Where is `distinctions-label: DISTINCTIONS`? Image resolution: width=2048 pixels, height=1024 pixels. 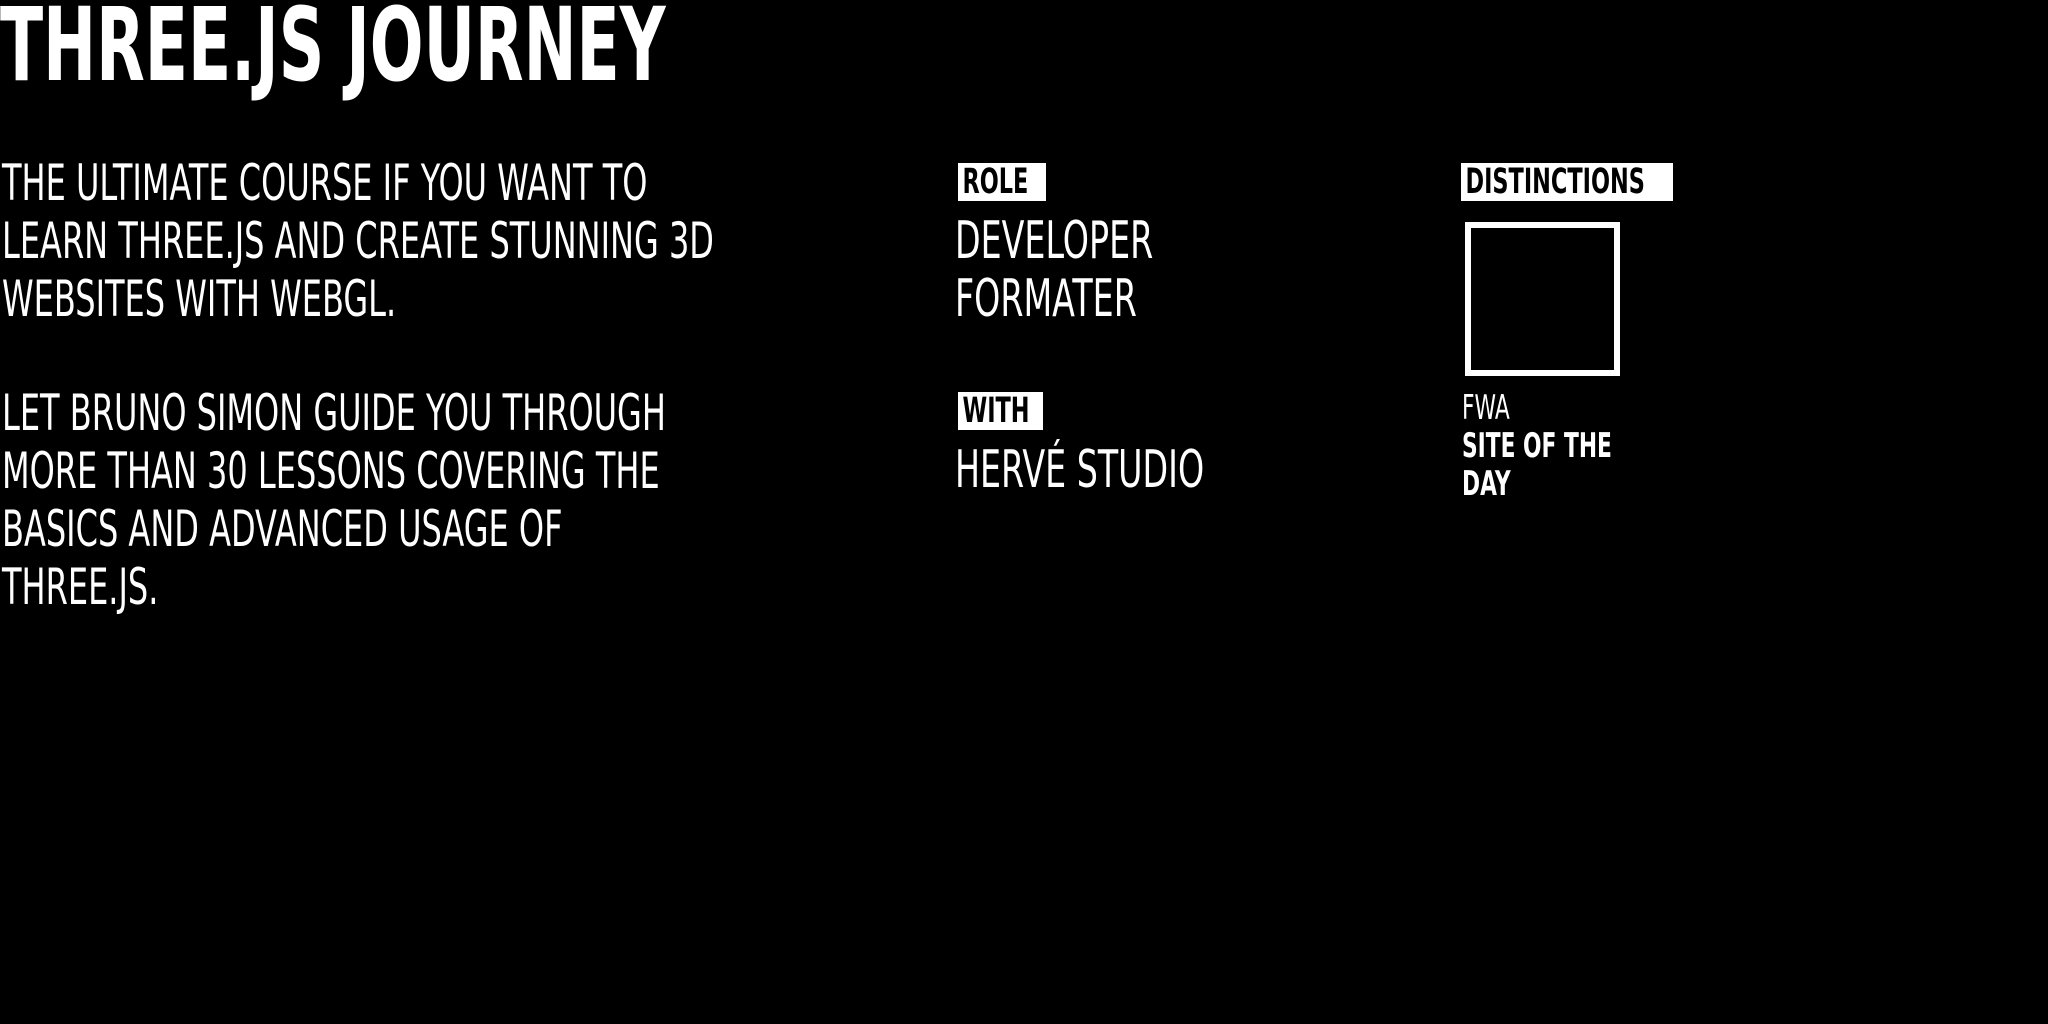
distinctions-label: DISTINCTIONS is located at coordinates (1555, 182).